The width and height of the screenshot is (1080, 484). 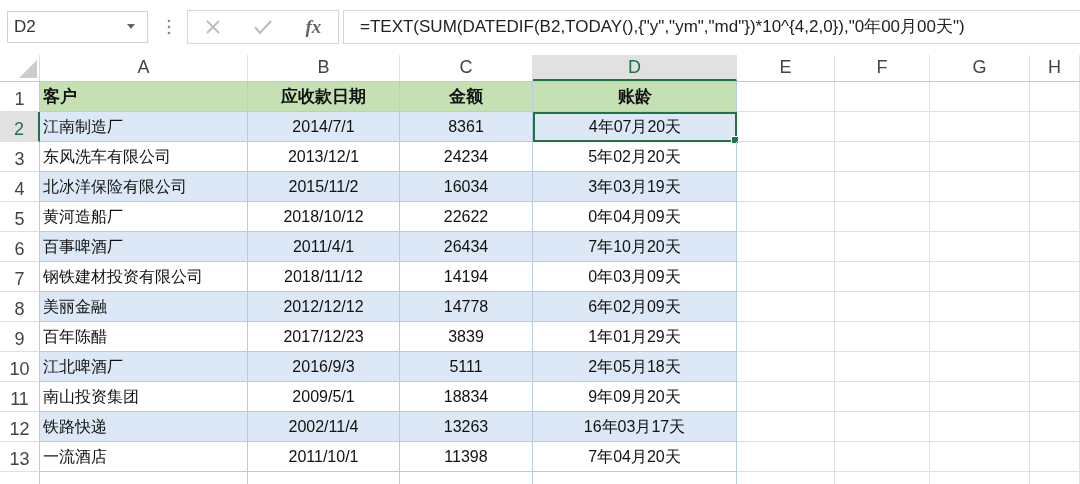 What do you see at coordinates (324, 187) in the screenshot?
I see `table-cell: 2015/11/2` at bounding box center [324, 187].